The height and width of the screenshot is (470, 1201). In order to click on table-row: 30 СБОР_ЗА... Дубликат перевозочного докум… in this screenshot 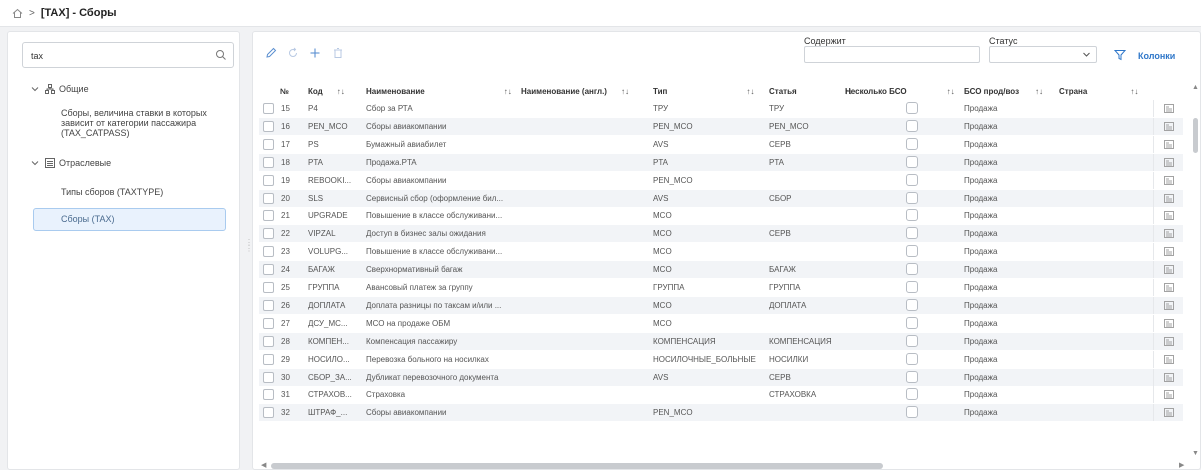, I will do `click(721, 377)`.